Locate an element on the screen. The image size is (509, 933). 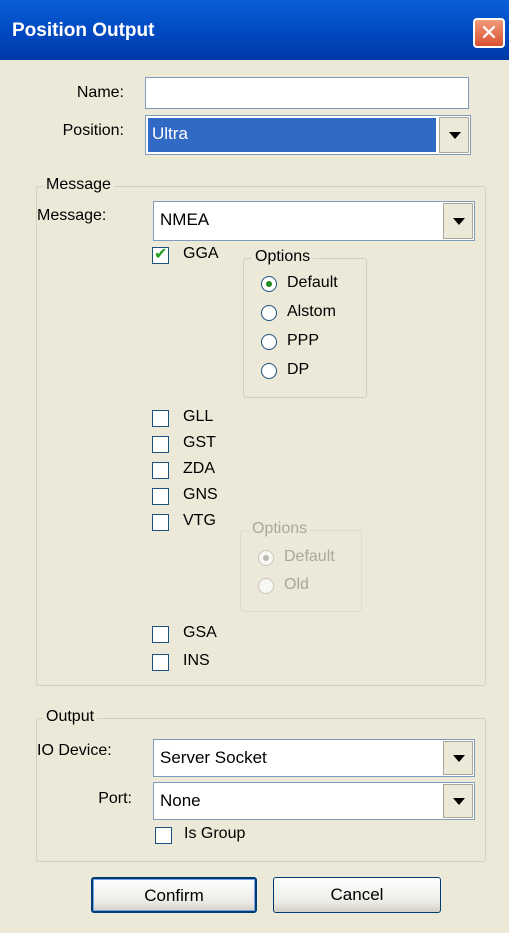
name-label: Name: is located at coordinates (100, 92).